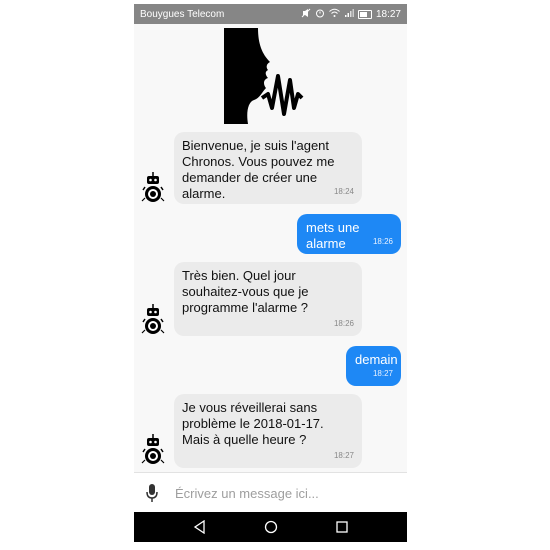 Image resolution: width=550 pixels, height=550 pixels. Describe the element at coordinates (364, 14) in the screenshot. I see `battery-icon` at that location.